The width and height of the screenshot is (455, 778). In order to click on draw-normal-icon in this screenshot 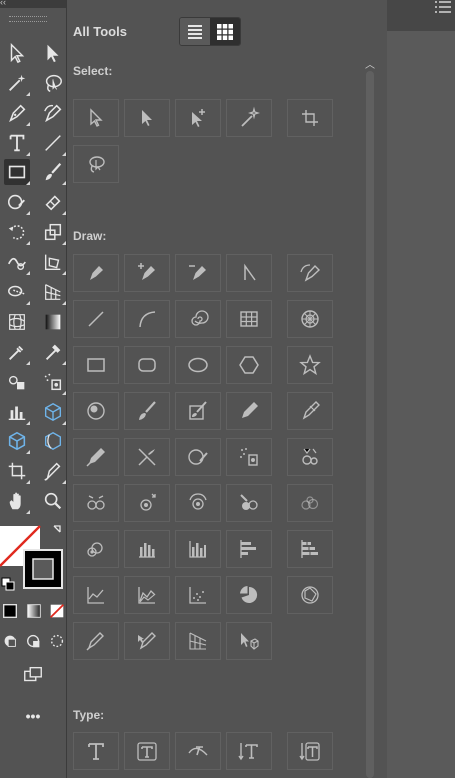, I will do `click(10, 641)`.